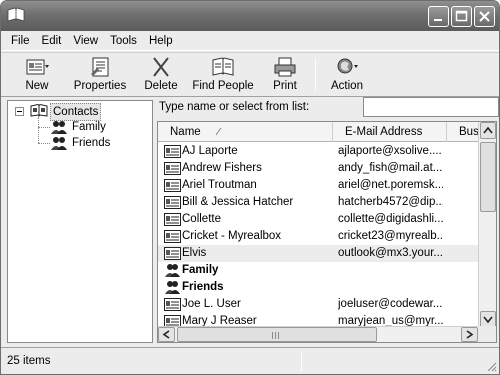  I want to click on menu-bar: File Edit View Tools Help, so click(250, 41).